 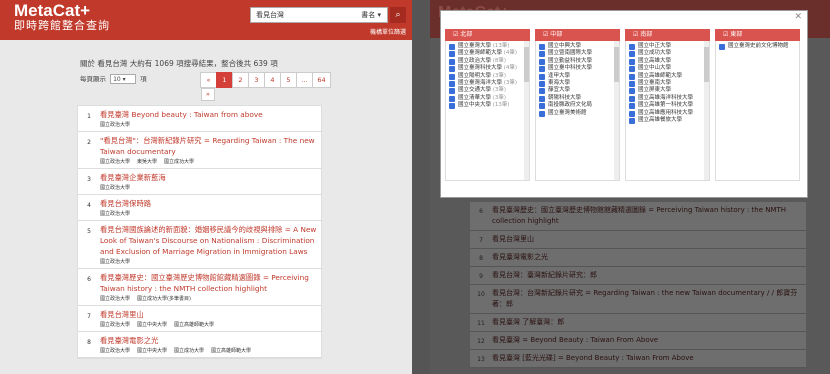 I want to click on region-header: ☑ 南部, so click(x=667, y=35).